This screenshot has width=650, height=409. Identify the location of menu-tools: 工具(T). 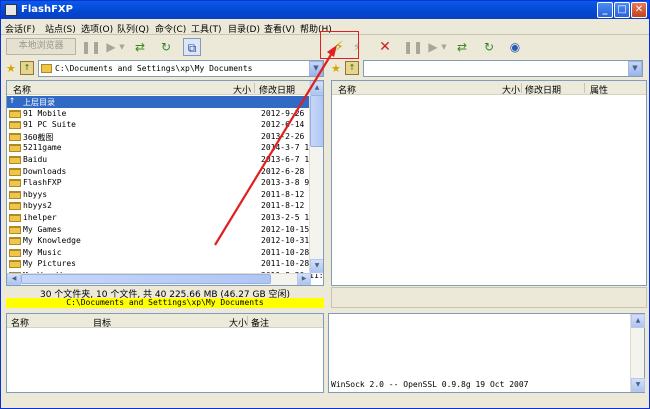
(206, 28).